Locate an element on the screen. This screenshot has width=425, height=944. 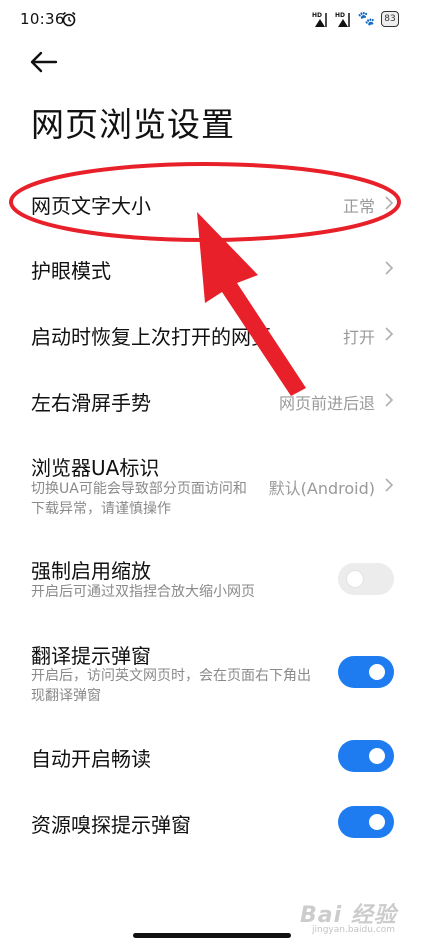
setting-row-auto-reader: 自动开启畅读 is located at coordinates (212, 756).